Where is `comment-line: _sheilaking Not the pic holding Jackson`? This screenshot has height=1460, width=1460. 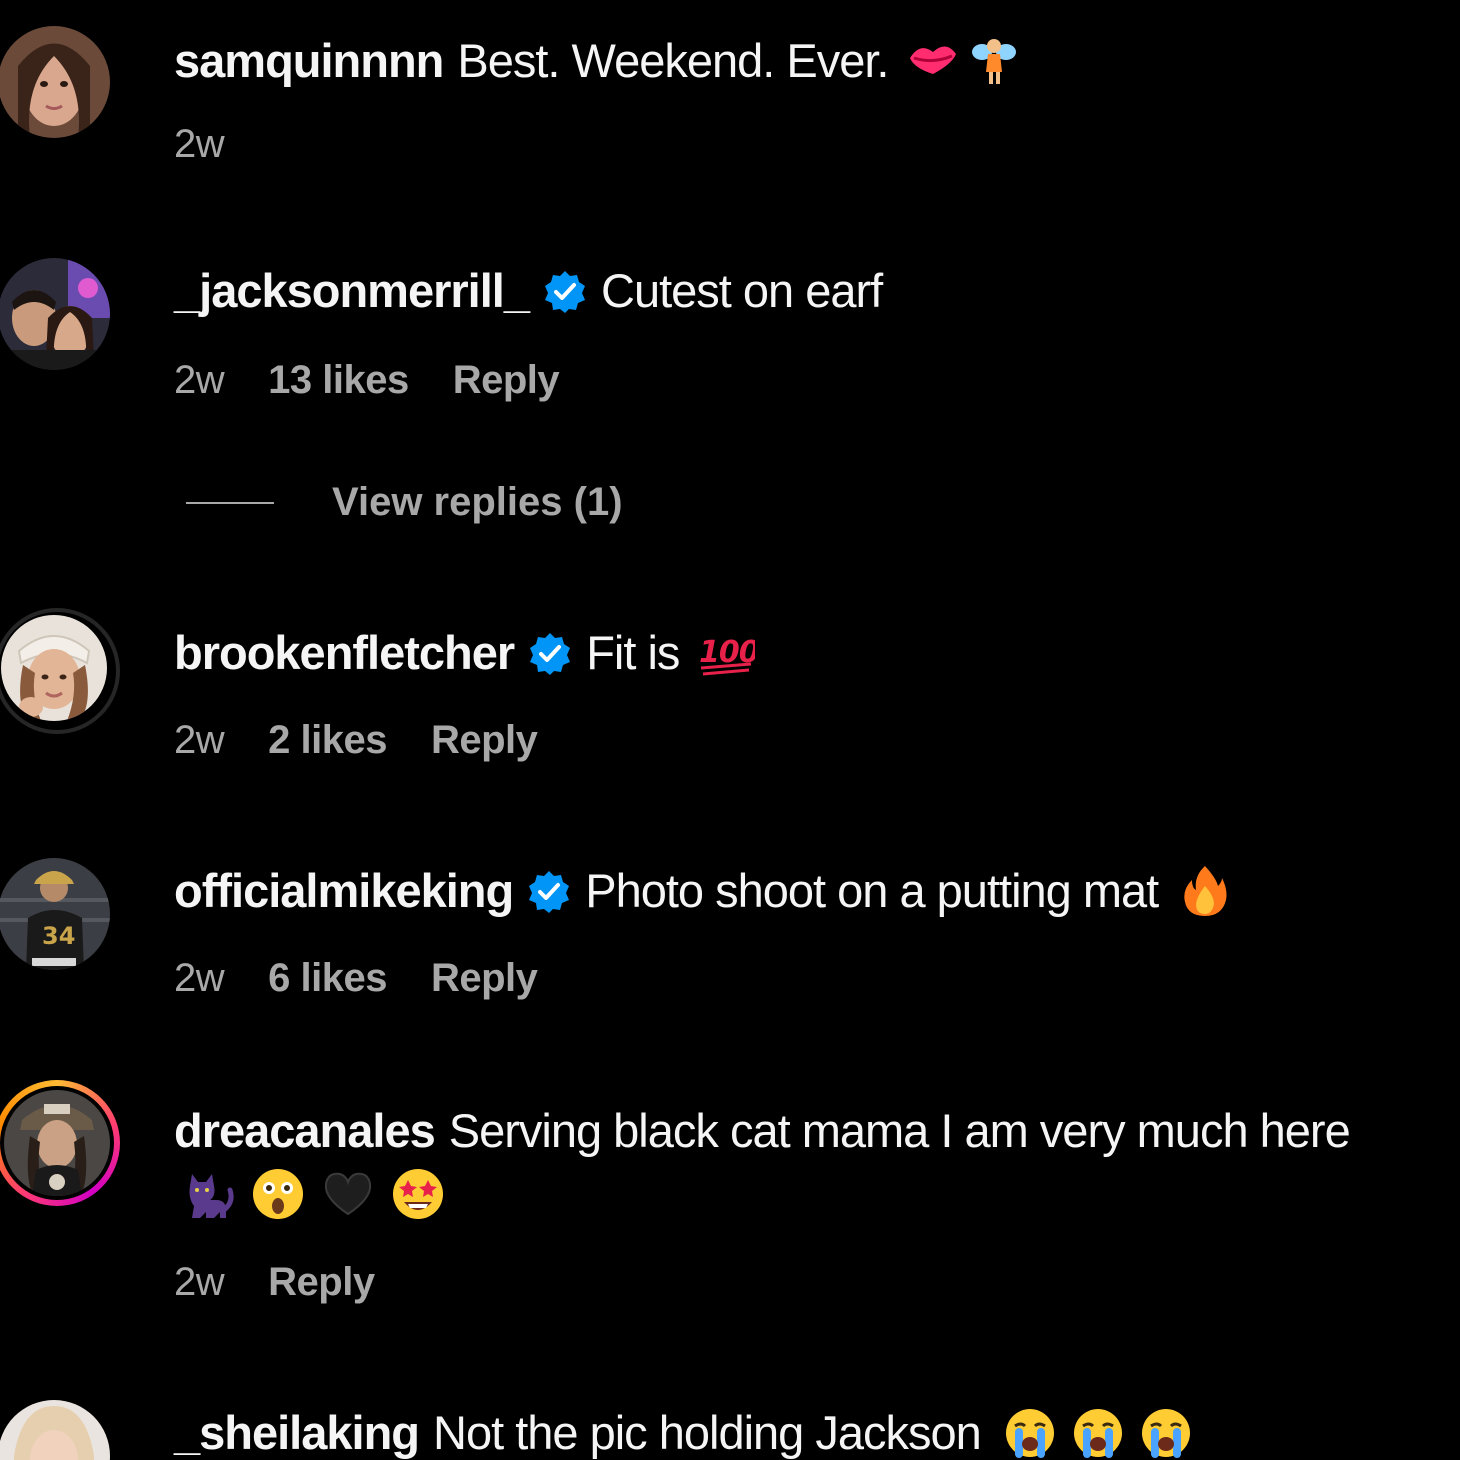
comment-line: _sheilaking Not the pic holding Jackson is located at coordinates (683, 1432).